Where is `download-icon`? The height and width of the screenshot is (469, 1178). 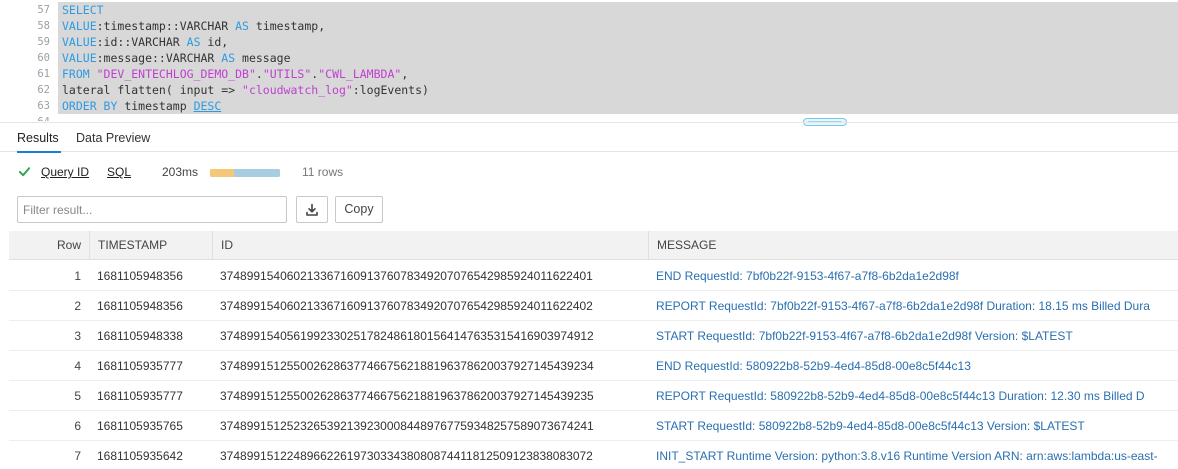
download-icon is located at coordinates (312, 209).